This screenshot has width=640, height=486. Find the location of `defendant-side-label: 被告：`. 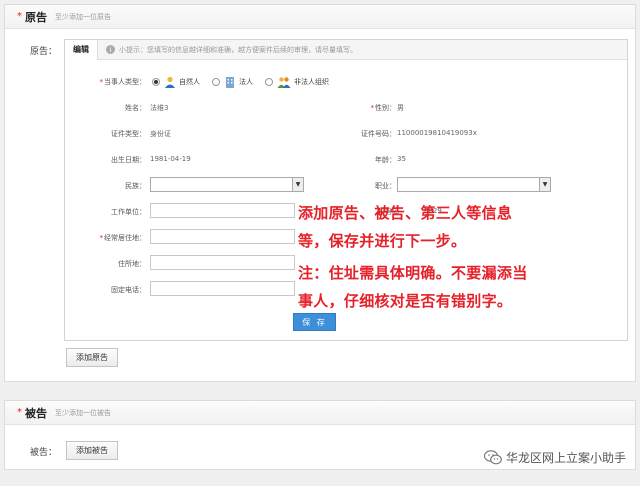

defendant-side-label: 被告： is located at coordinates (44, 453).